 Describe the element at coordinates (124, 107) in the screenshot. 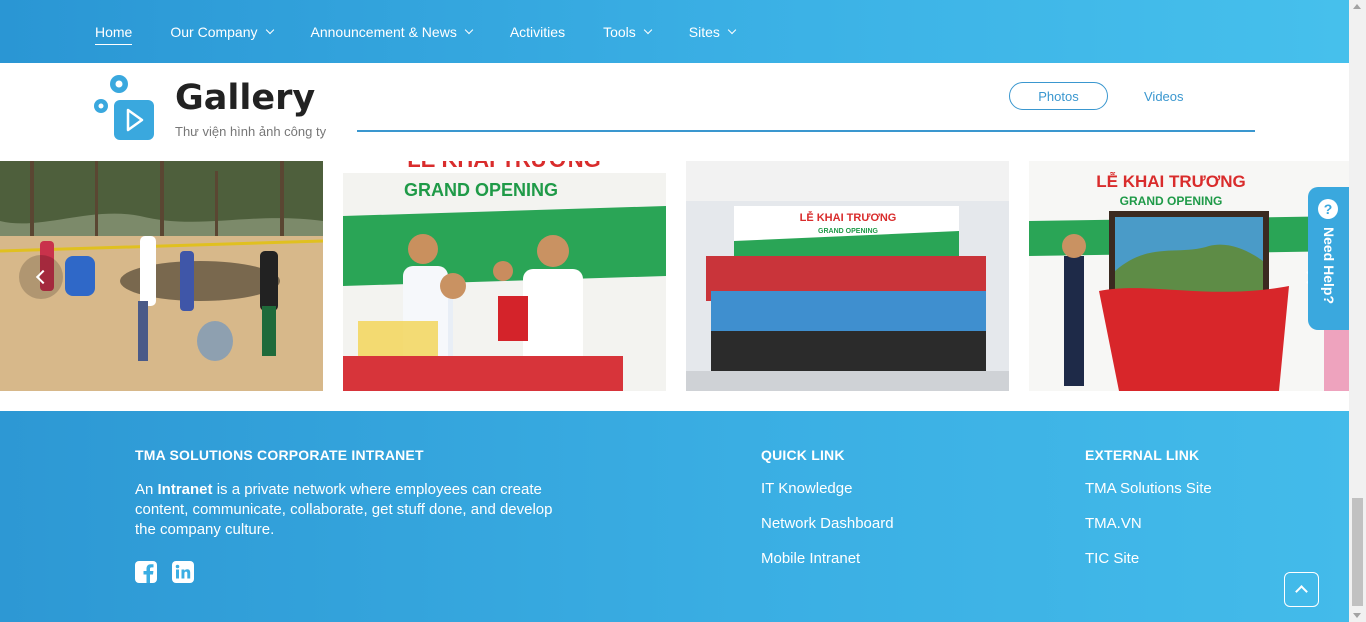

I see `gallery-play-icon` at that location.